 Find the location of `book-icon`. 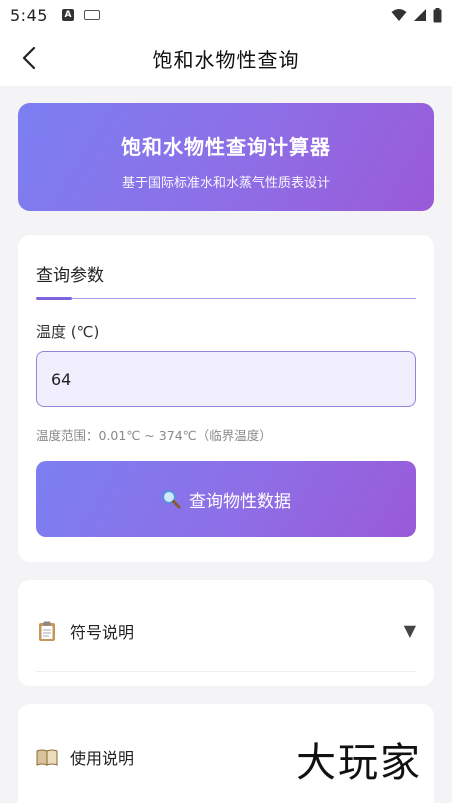

book-icon is located at coordinates (47, 757).